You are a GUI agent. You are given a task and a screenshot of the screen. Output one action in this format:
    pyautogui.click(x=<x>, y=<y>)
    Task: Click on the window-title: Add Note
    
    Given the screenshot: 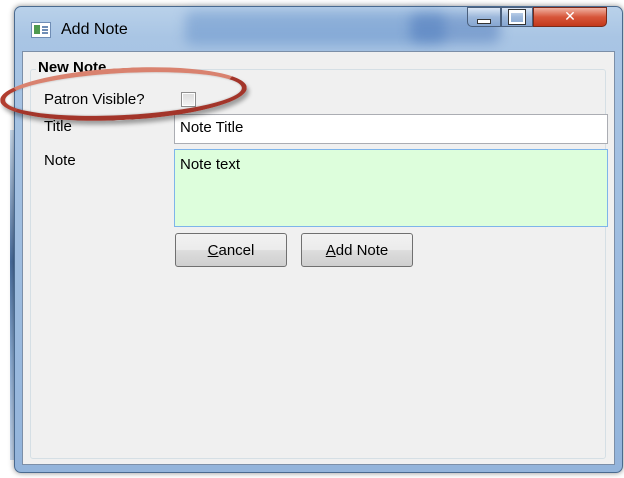 What is the action you would take?
    pyautogui.click(x=94, y=29)
    